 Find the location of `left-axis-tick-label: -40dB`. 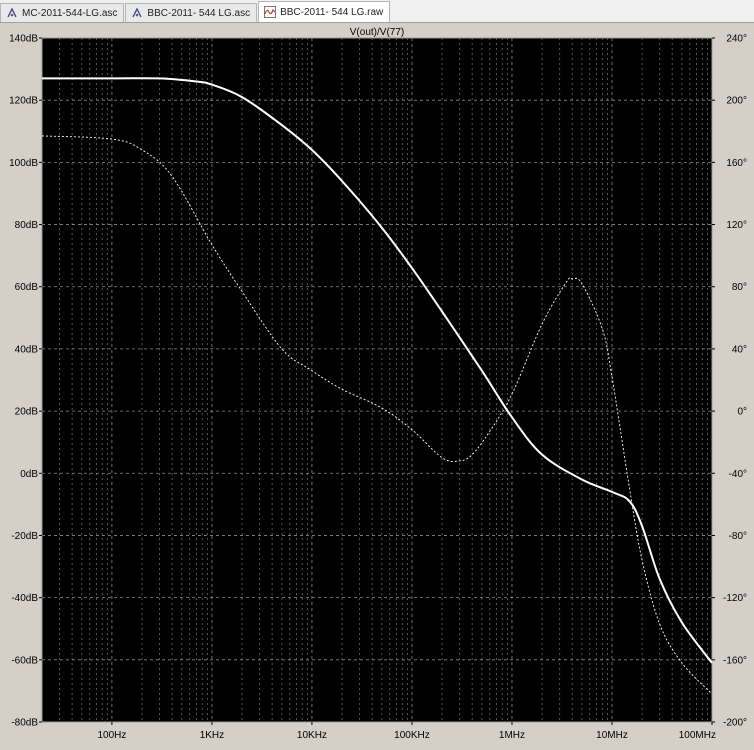

left-axis-tick-label: -40dB is located at coordinates (24, 598).